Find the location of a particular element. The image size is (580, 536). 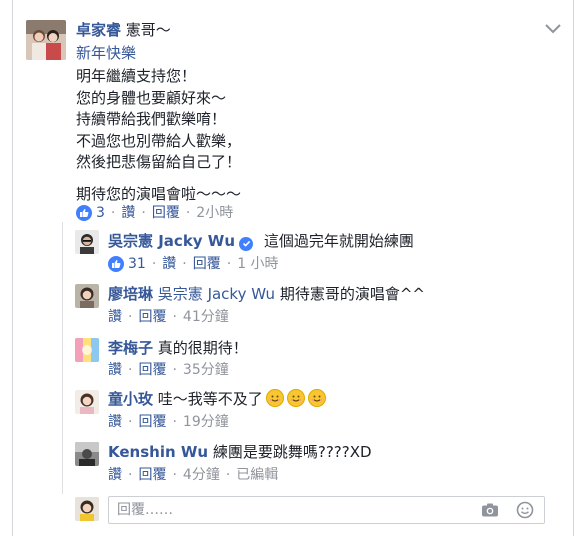

main-comment-author: 卓家睿 is located at coordinates (98, 30).